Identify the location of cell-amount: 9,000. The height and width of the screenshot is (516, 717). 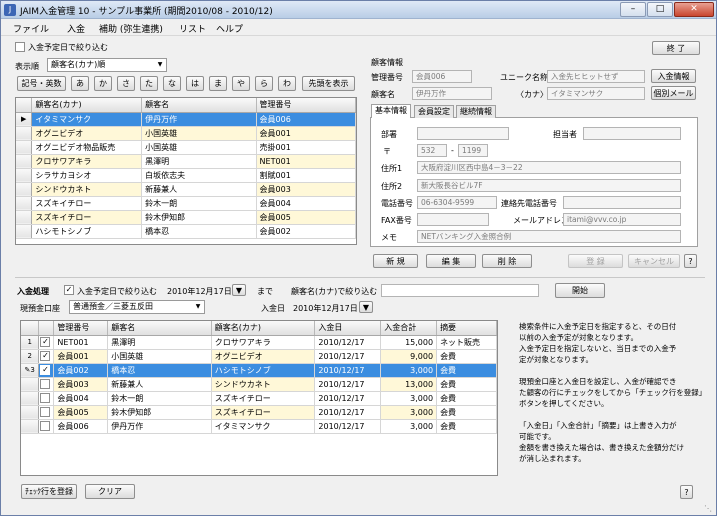
(409, 356).